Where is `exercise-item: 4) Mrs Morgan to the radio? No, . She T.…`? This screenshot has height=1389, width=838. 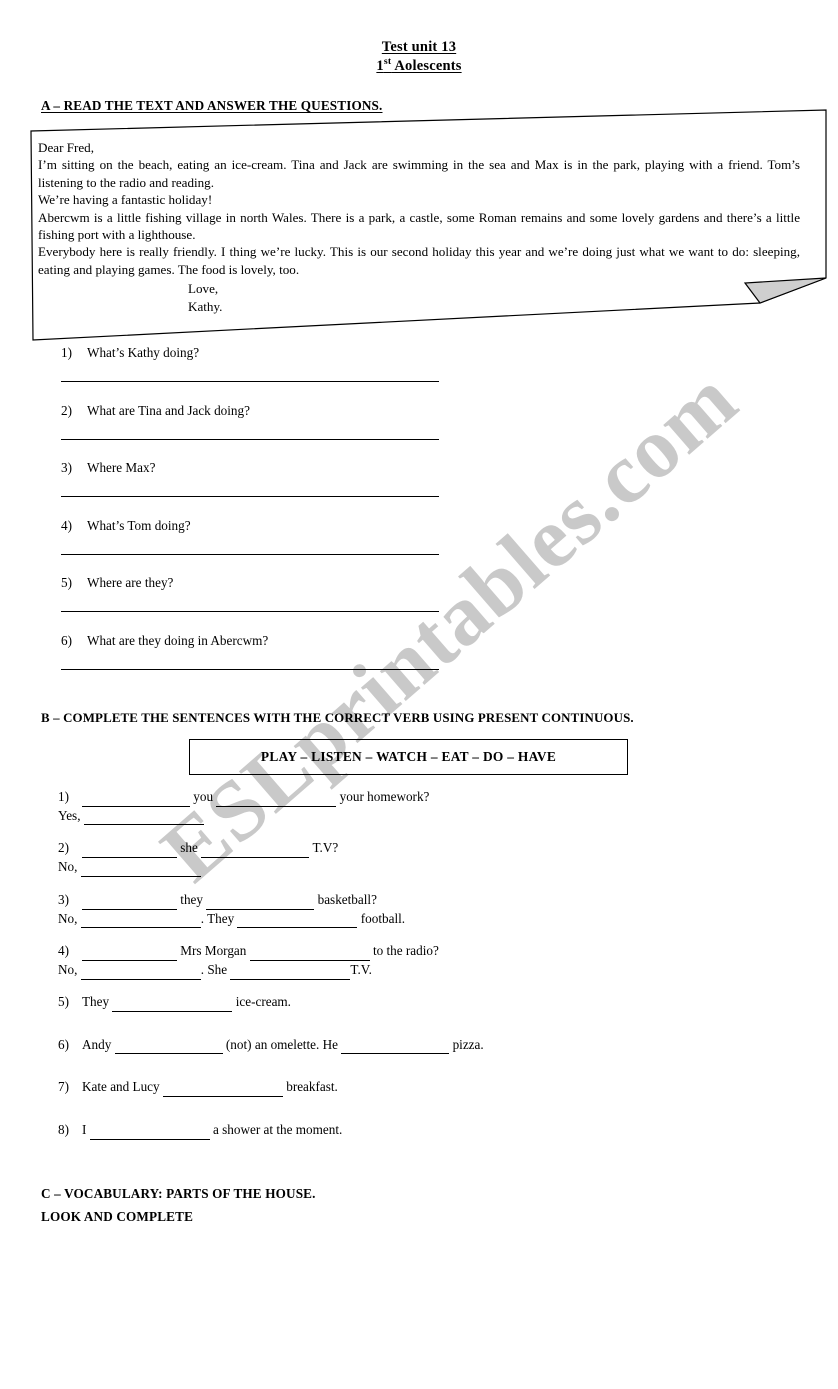 exercise-item: 4) Mrs Morgan to the radio? No, . She T.… is located at coordinates (408, 961).